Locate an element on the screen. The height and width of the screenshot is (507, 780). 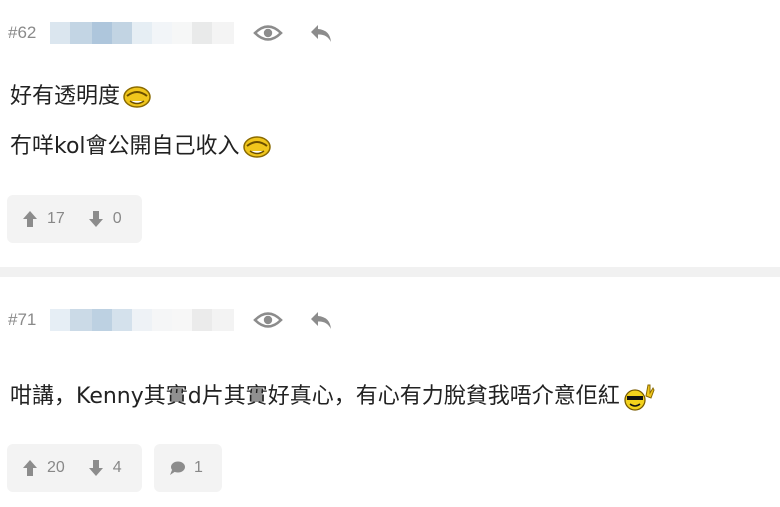
content-line: 好有透明度 is located at coordinates (141, 97).